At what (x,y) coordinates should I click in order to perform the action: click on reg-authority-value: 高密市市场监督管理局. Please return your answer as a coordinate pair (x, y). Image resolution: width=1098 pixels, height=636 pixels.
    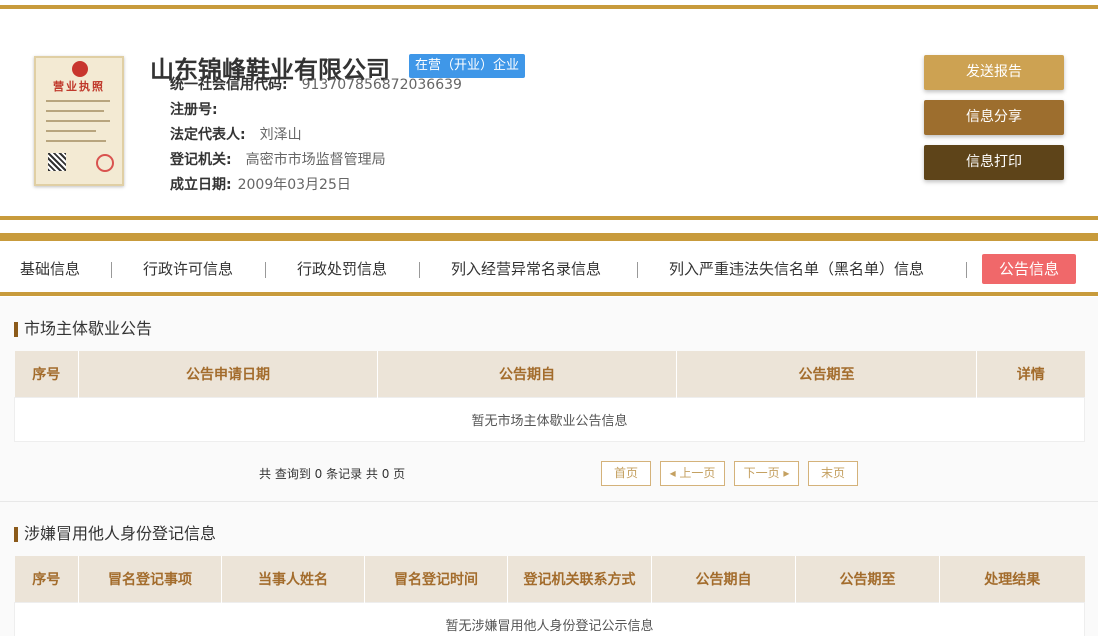
    Looking at the image, I should click on (315, 160).